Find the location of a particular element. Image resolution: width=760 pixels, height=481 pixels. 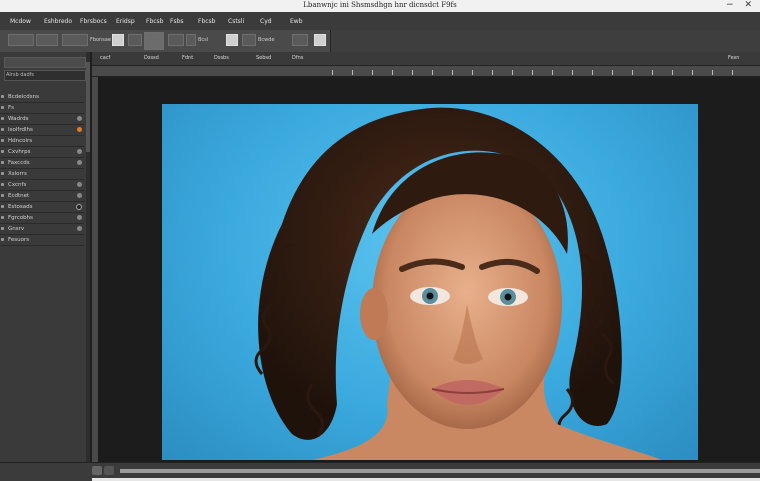

status-bar is located at coordinates (380, 471).